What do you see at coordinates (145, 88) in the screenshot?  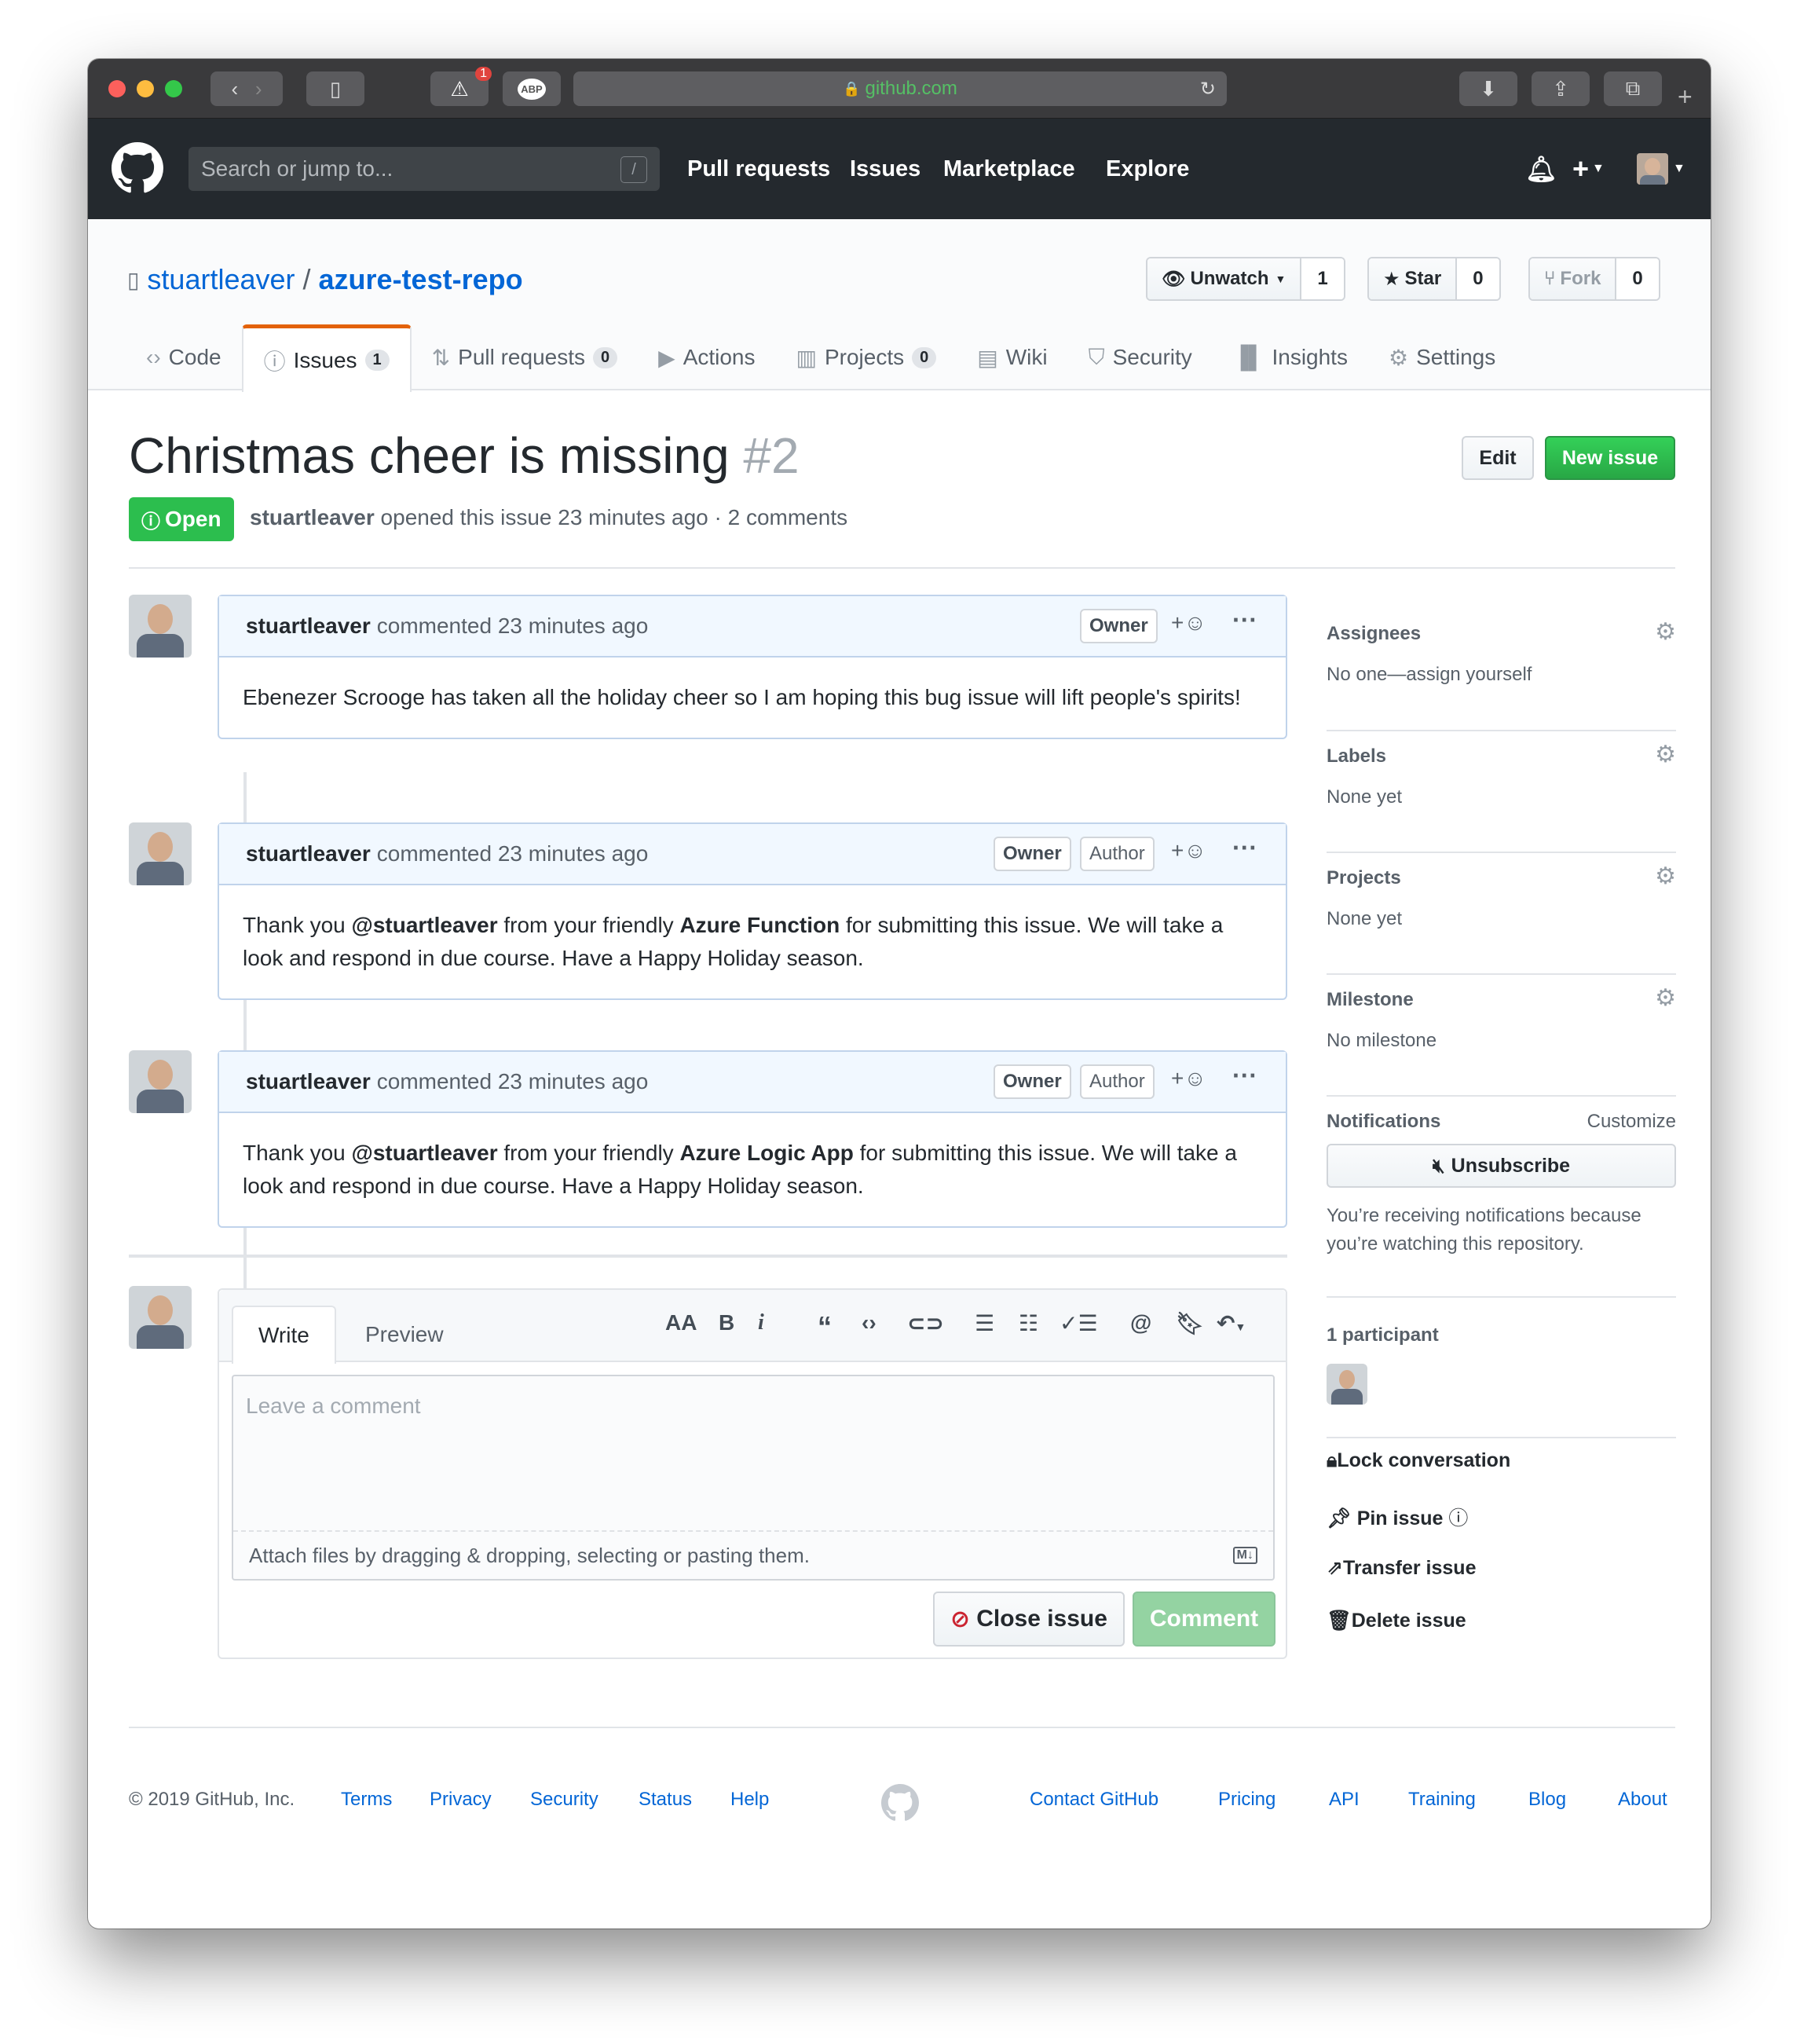 I see `minimize-window-button` at bounding box center [145, 88].